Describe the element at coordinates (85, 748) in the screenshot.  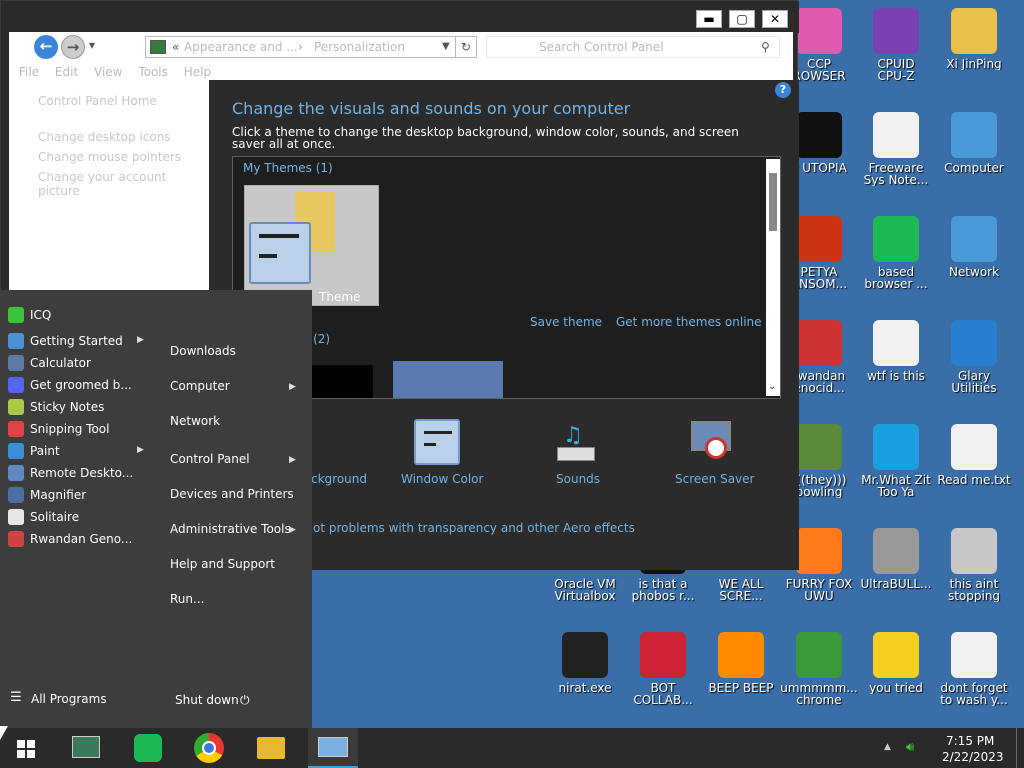
I see `taskbar-app-icon` at that location.